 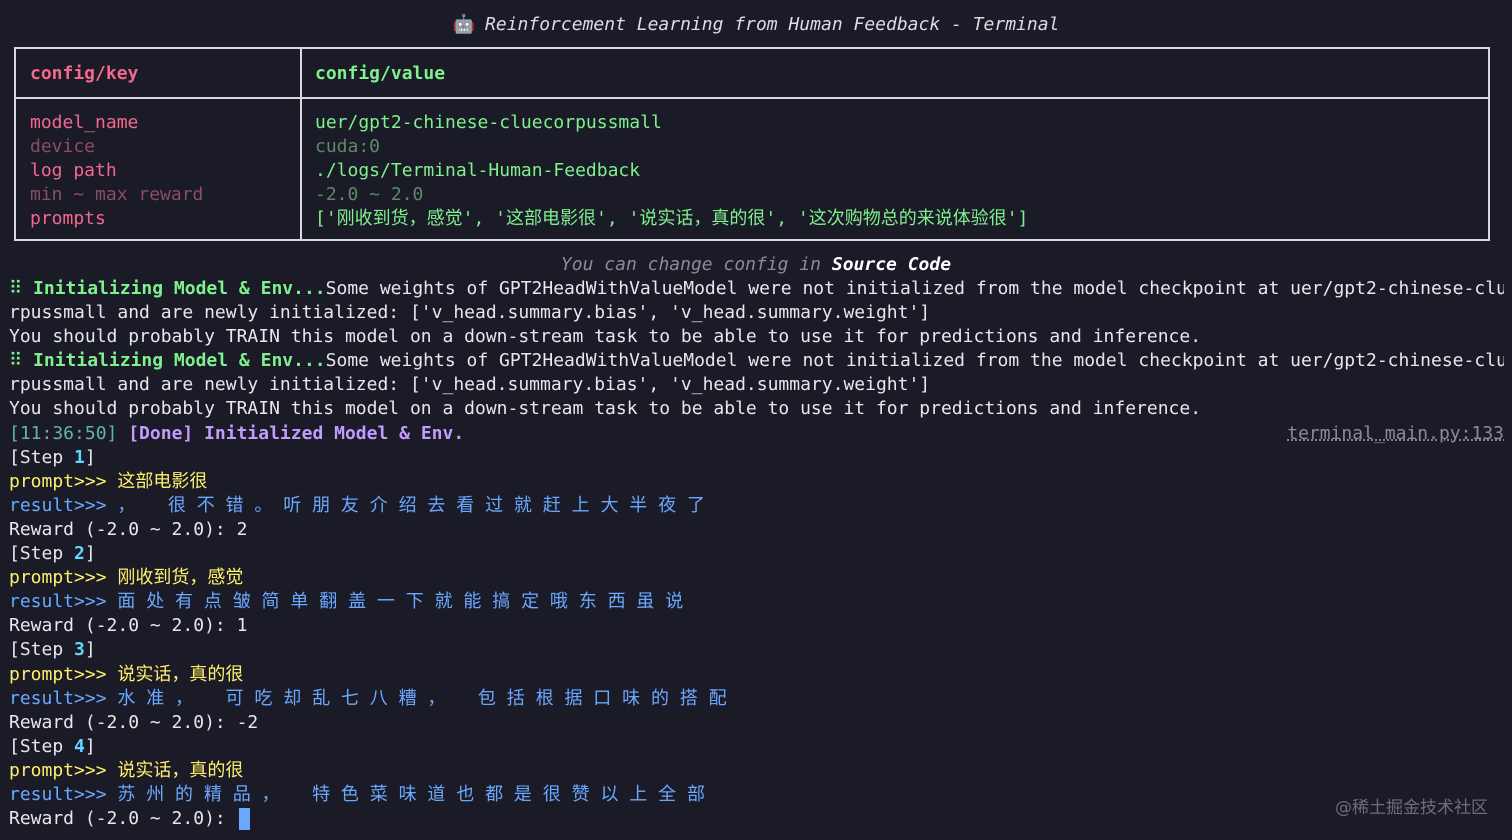 I want to click on config-key-model-name: model_name, so click(x=84, y=122).